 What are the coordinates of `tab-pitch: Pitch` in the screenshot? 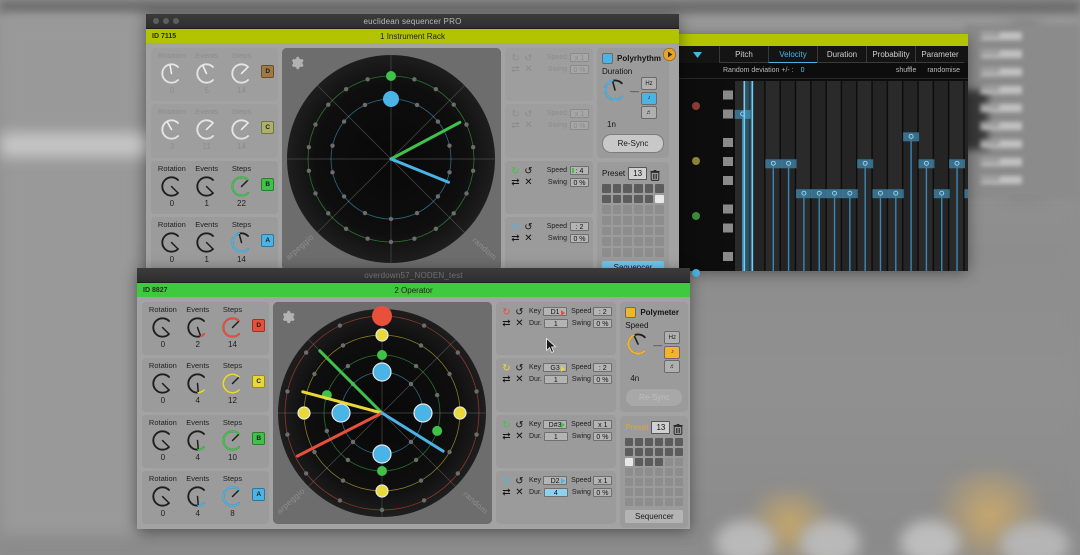 It's located at (743, 54).